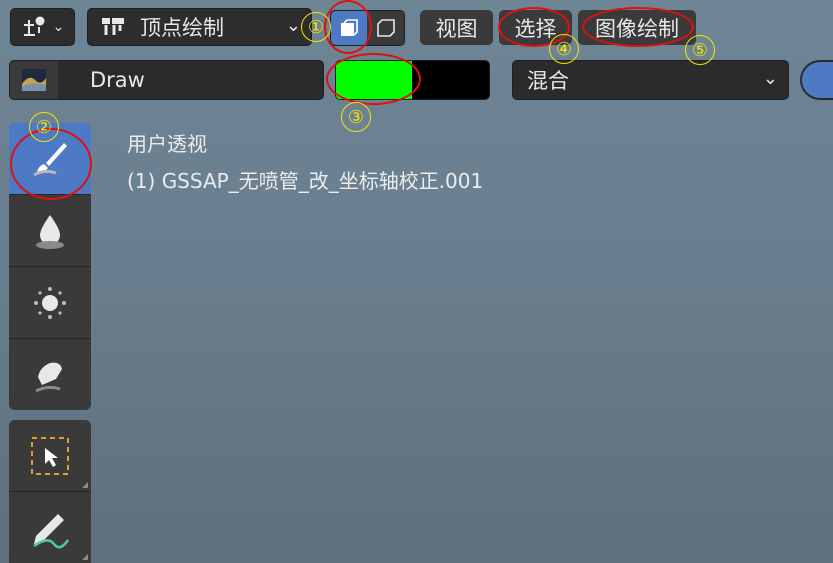 The height and width of the screenshot is (563, 833). What do you see at coordinates (637, 27) in the screenshot?
I see `image-paint-menu: 图像绘制` at bounding box center [637, 27].